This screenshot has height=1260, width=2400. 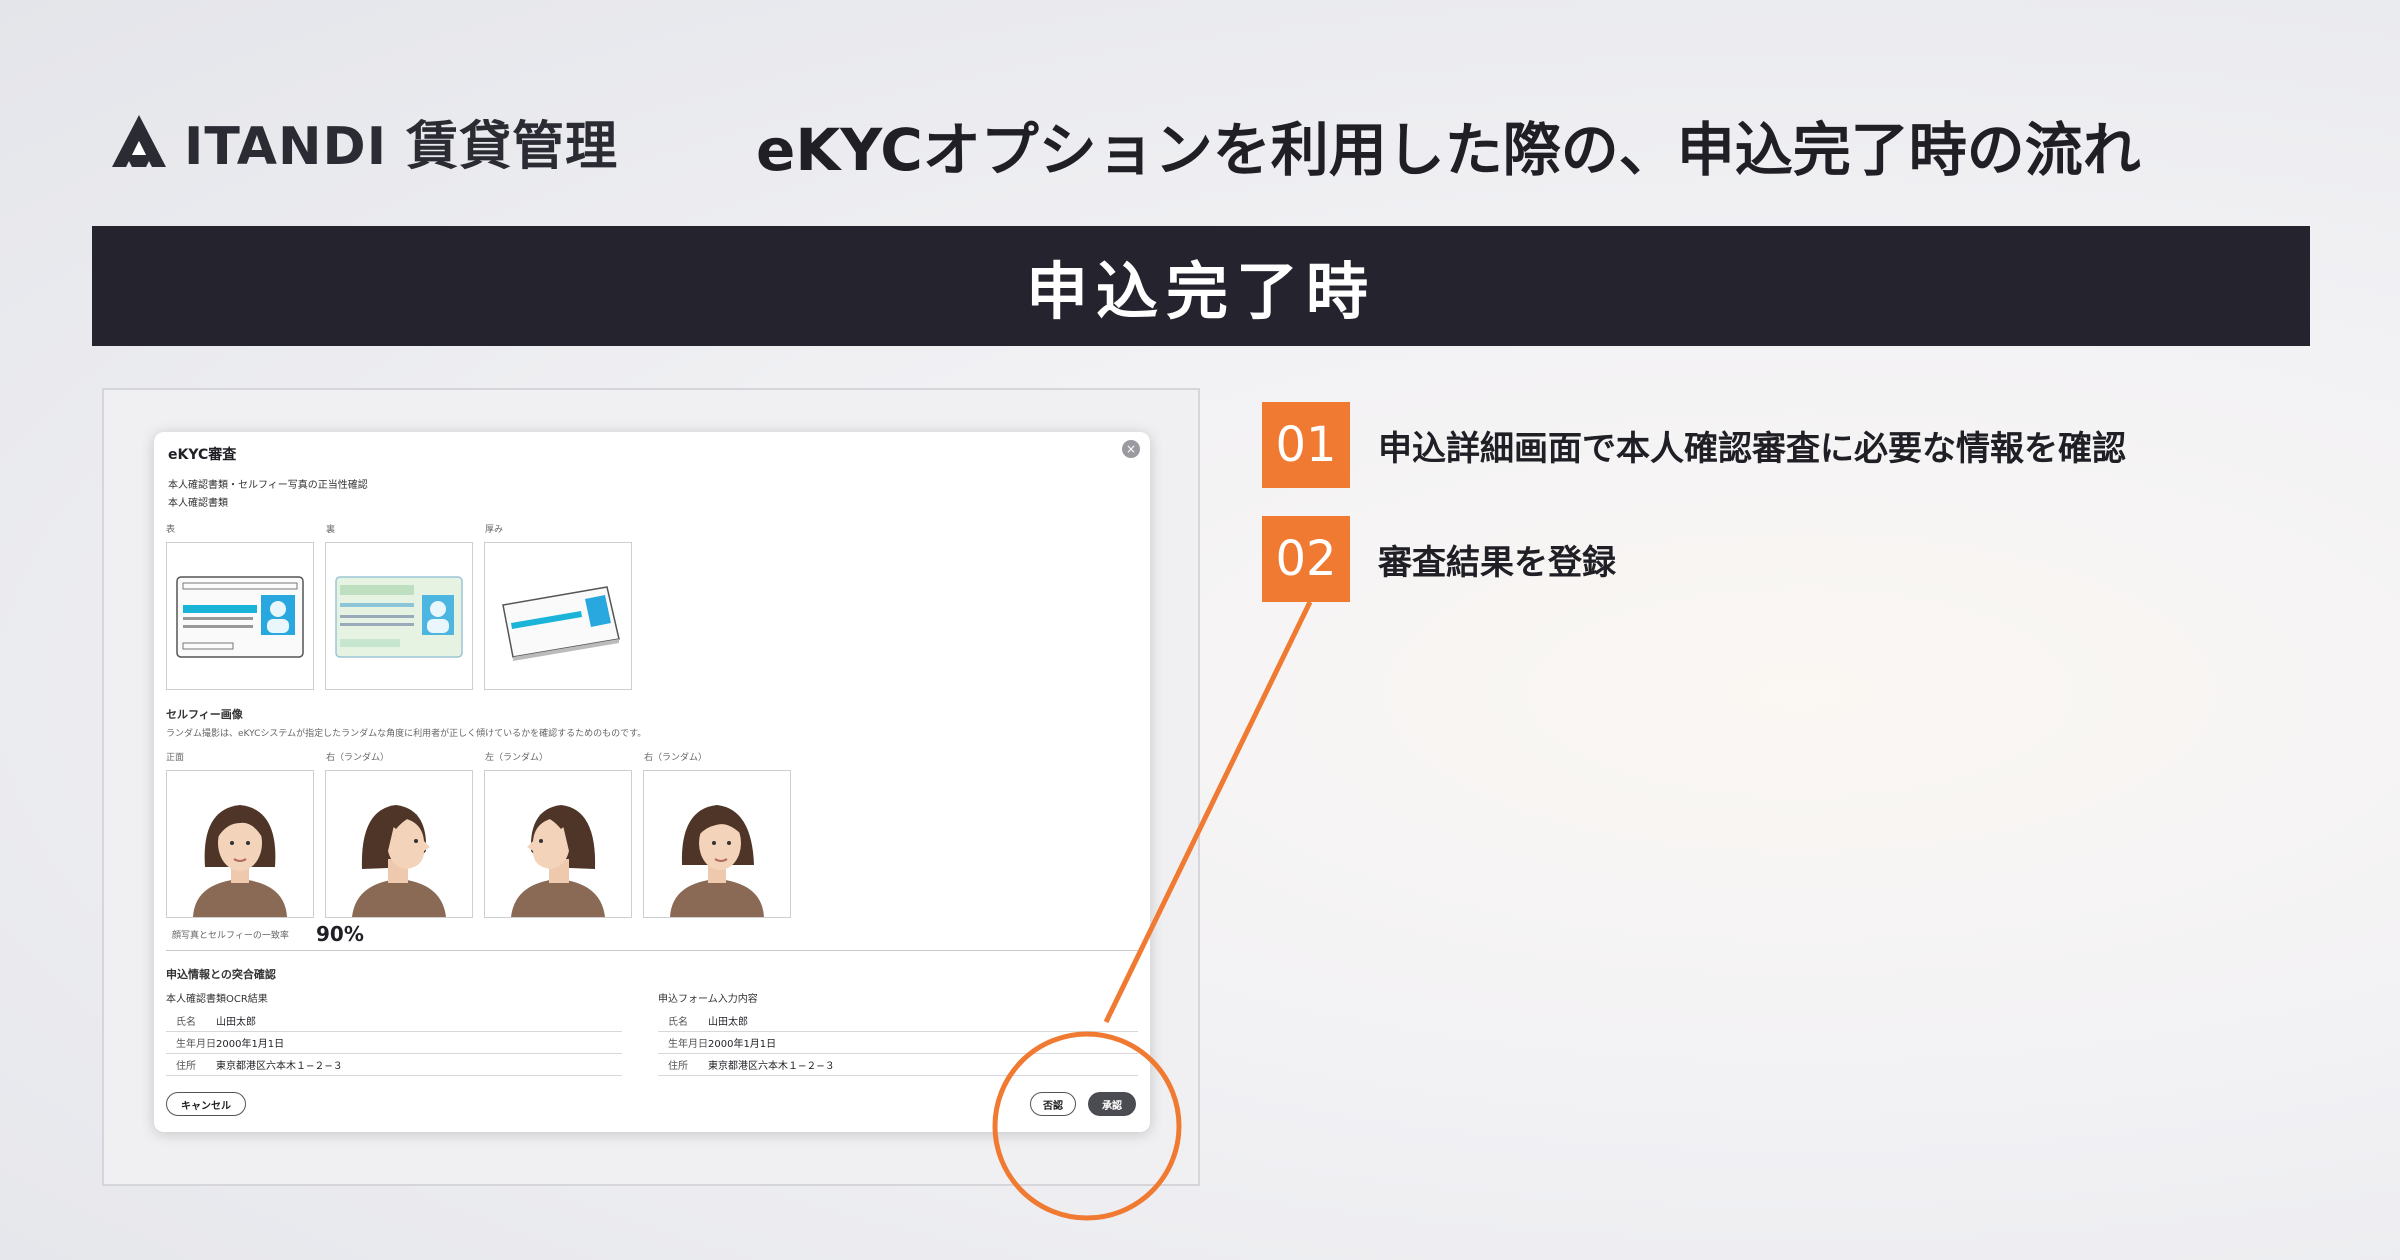 I want to click on form-label-address: 住所, so click(x=678, y=1066).